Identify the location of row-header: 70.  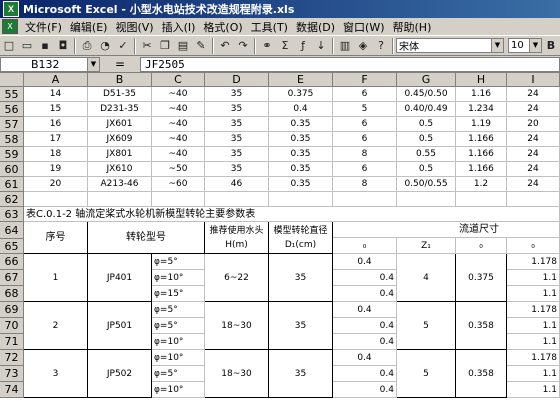
(12, 326).